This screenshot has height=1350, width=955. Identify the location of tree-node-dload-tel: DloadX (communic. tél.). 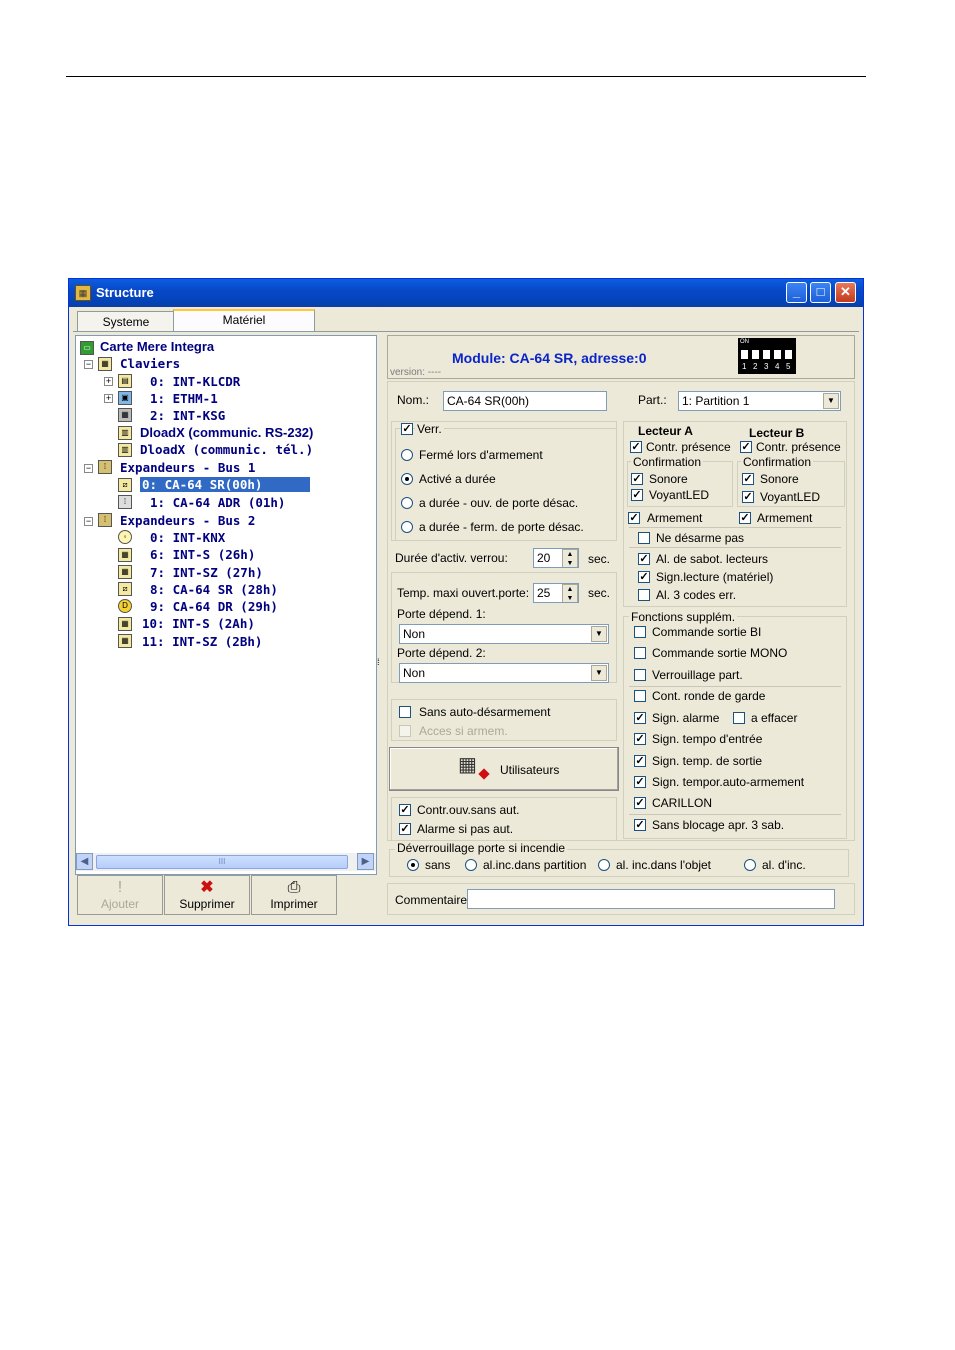
(226, 449).